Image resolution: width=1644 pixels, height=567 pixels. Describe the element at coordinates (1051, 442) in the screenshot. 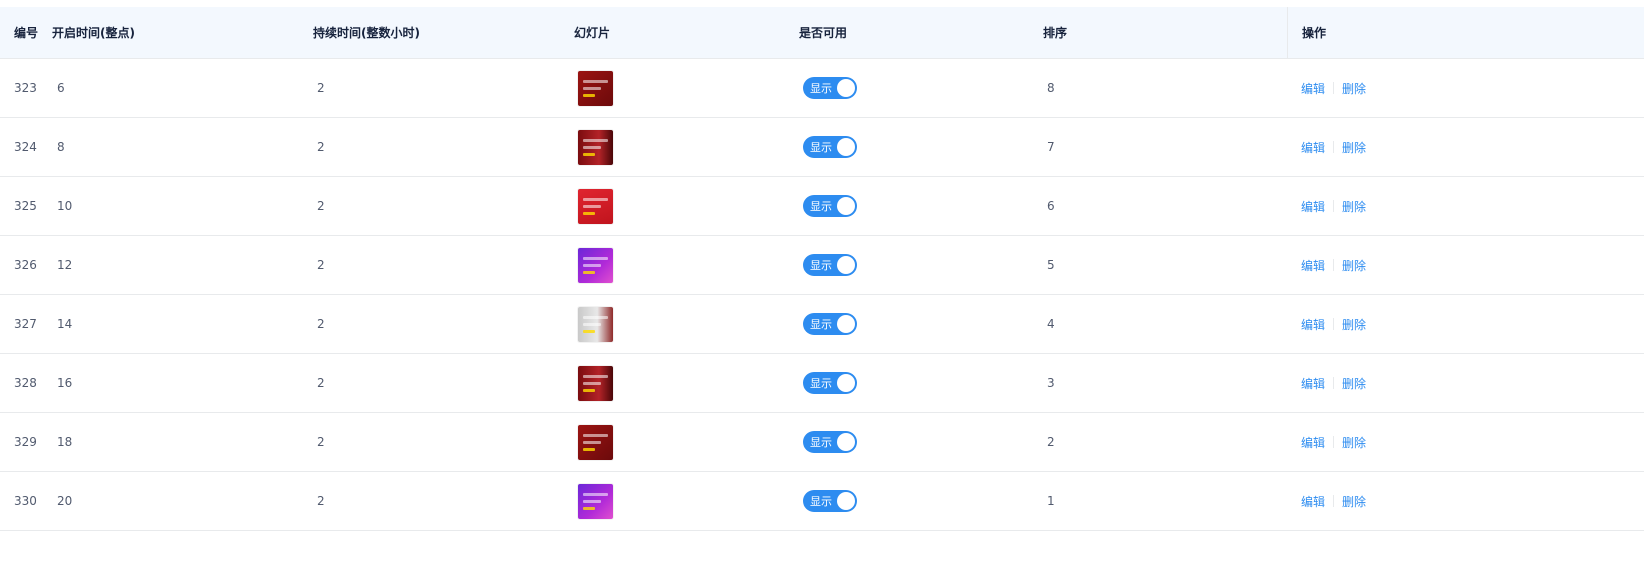

I see `row-sort: 2` at that location.